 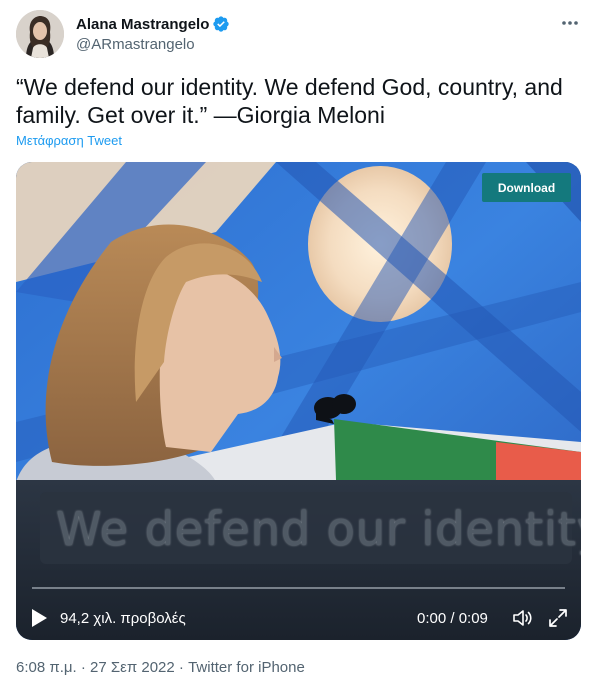 What do you see at coordinates (298, 618) in the screenshot?
I see `video-controls: 94,2 χιλ. προβολές 0:00 / 0:09` at bounding box center [298, 618].